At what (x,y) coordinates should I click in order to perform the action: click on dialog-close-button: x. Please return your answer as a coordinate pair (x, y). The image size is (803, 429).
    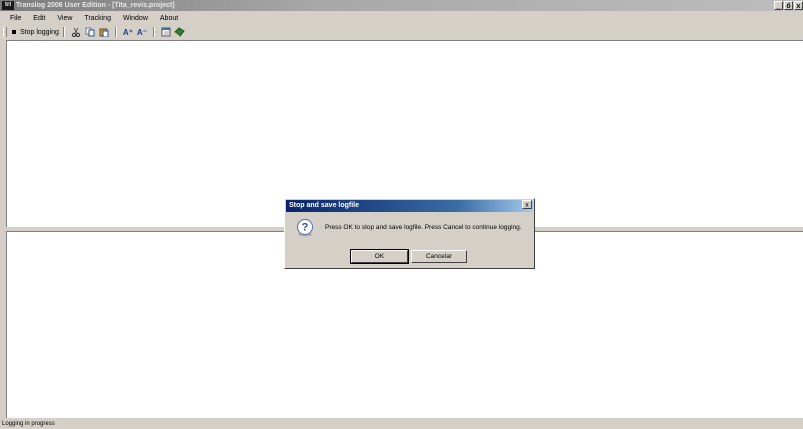
    Looking at the image, I should click on (527, 204).